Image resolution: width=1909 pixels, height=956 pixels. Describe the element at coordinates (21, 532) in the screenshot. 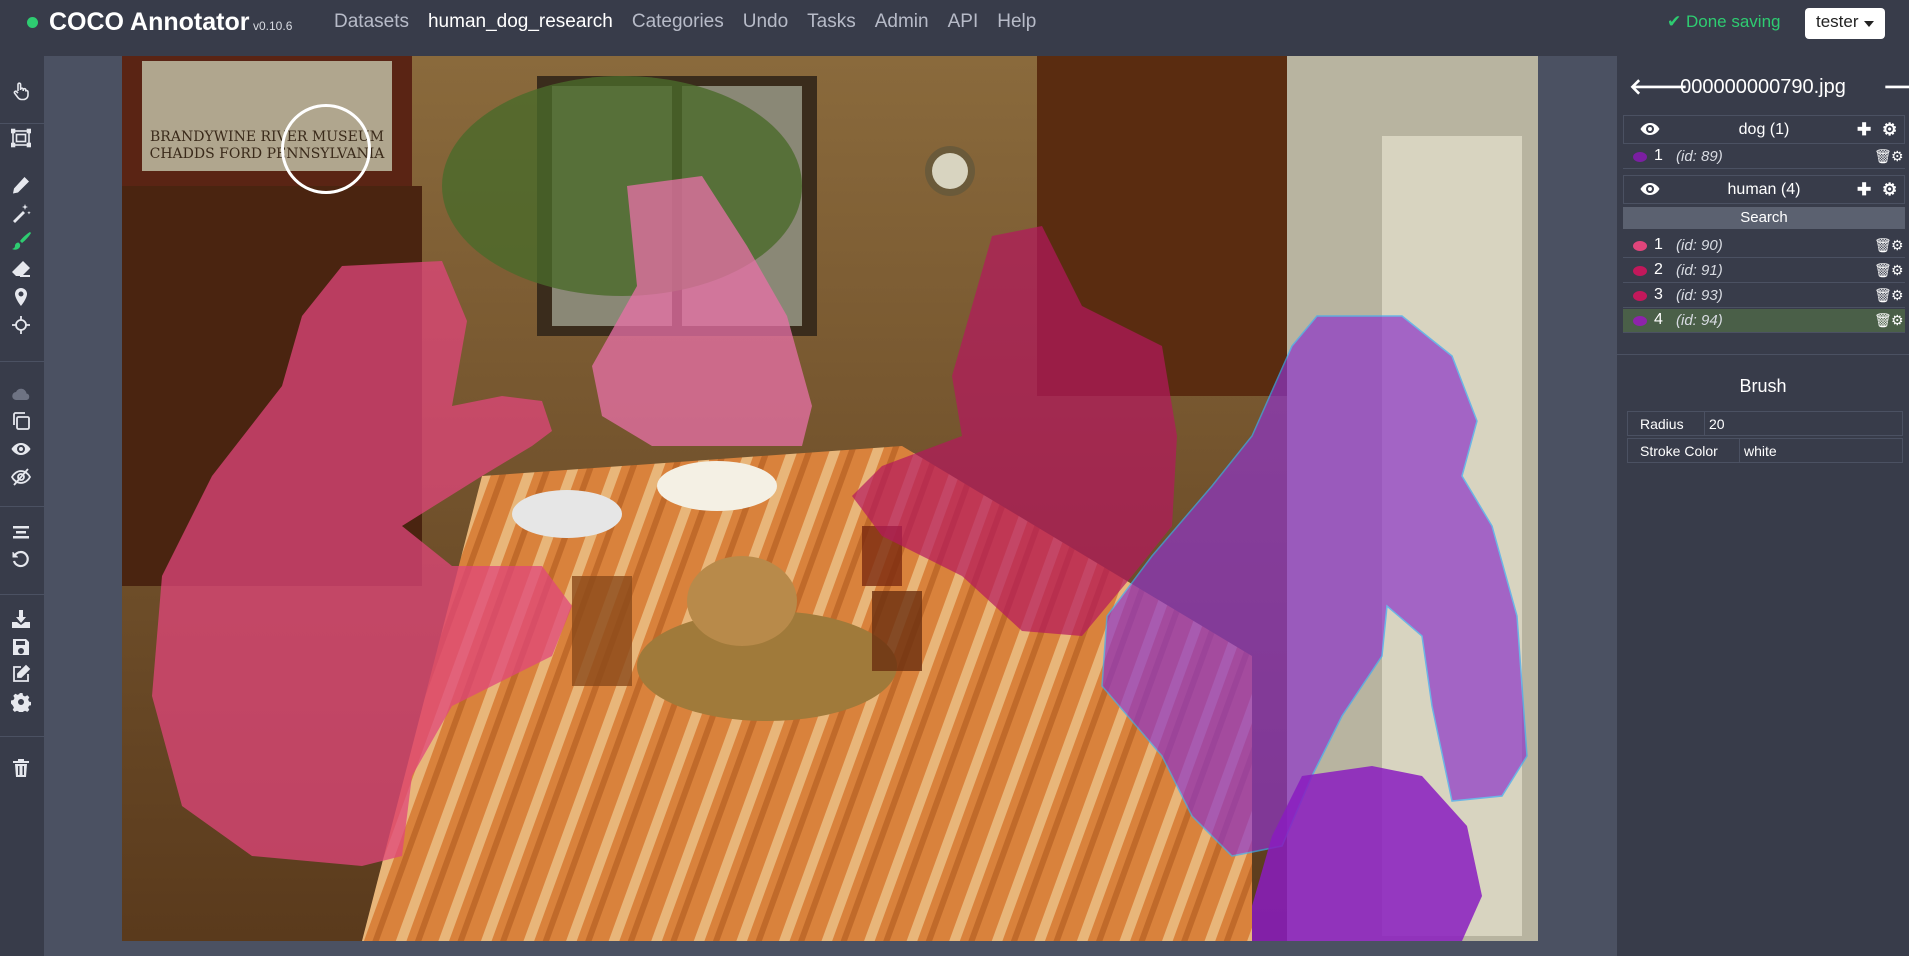

I see `center-icon` at that location.